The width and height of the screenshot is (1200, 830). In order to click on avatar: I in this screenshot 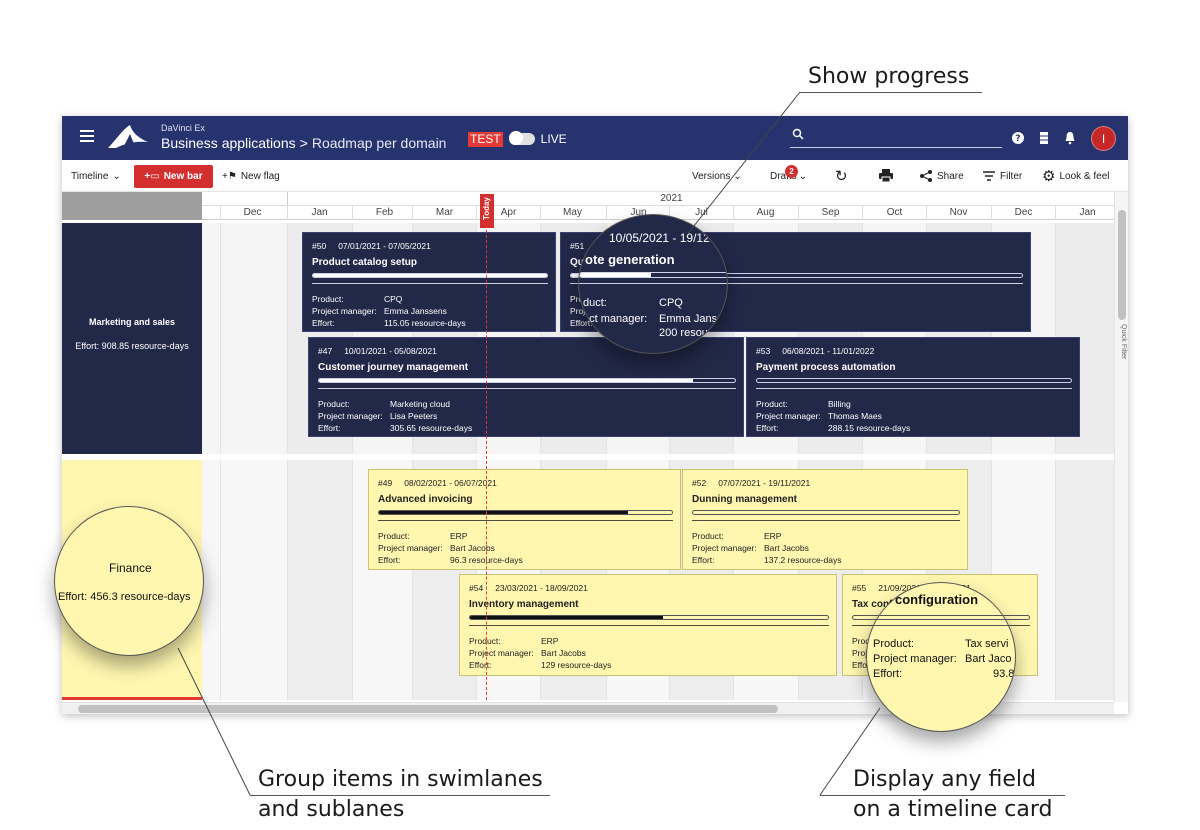, I will do `click(1103, 138)`.